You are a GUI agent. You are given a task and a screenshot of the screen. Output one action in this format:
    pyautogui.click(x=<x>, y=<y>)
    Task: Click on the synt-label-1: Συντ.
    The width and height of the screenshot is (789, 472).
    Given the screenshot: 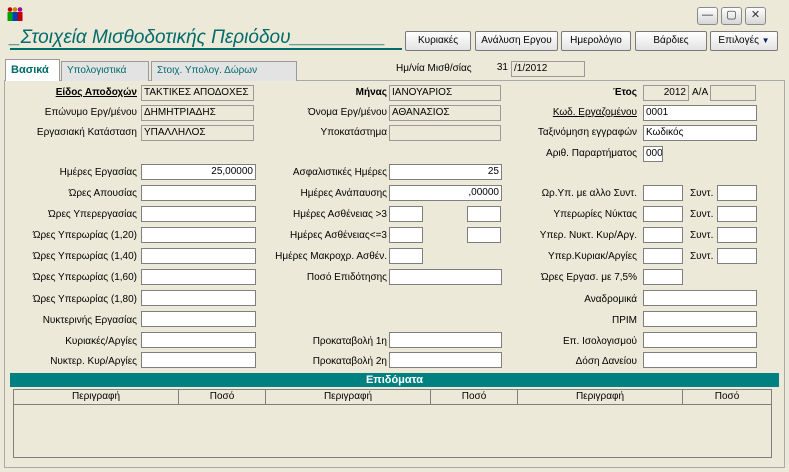 What is the action you would take?
    pyautogui.click(x=702, y=193)
    